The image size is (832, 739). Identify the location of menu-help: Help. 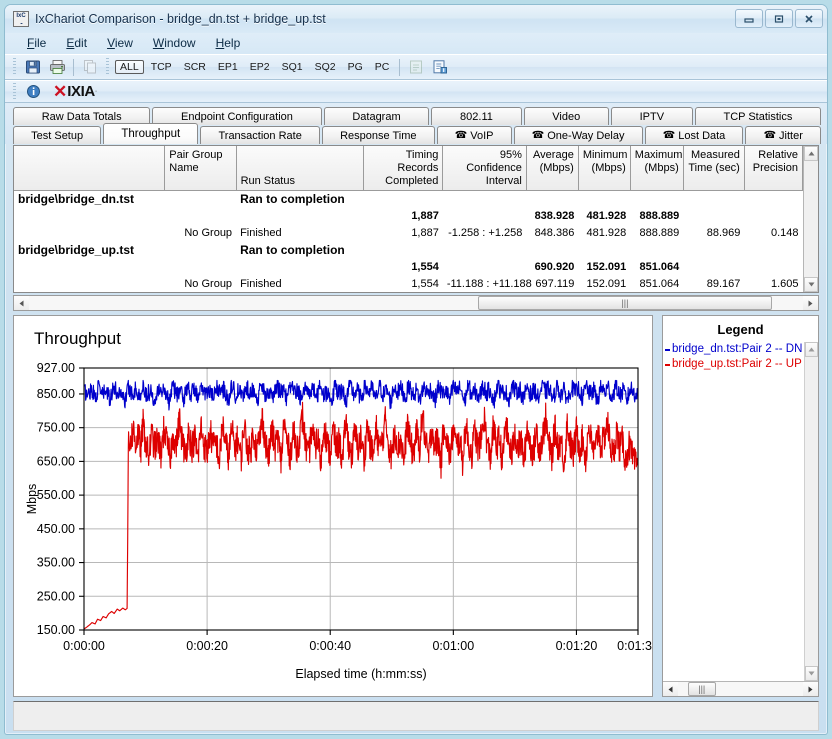
(228, 43).